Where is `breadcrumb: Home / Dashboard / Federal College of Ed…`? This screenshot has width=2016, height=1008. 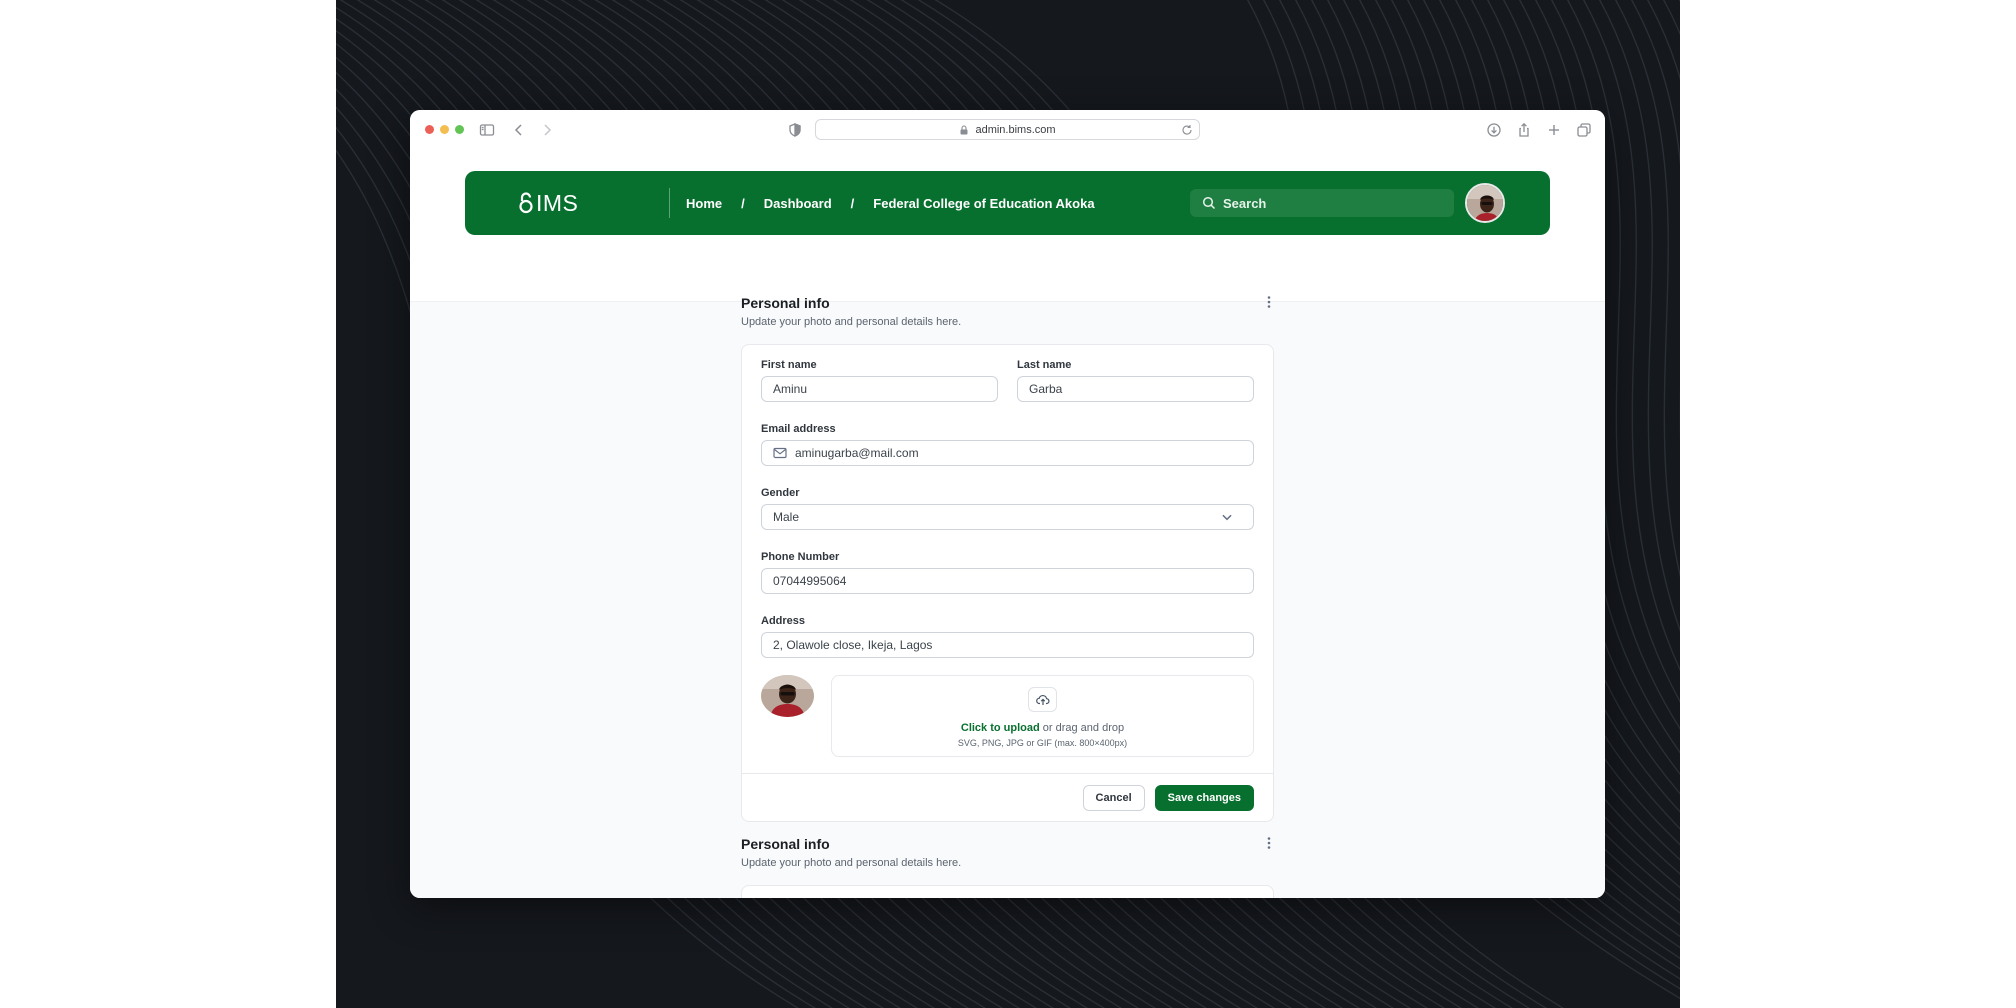
breadcrumb: Home / Dashboard / Federal College of Ed… is located at coordinates (890, 203).